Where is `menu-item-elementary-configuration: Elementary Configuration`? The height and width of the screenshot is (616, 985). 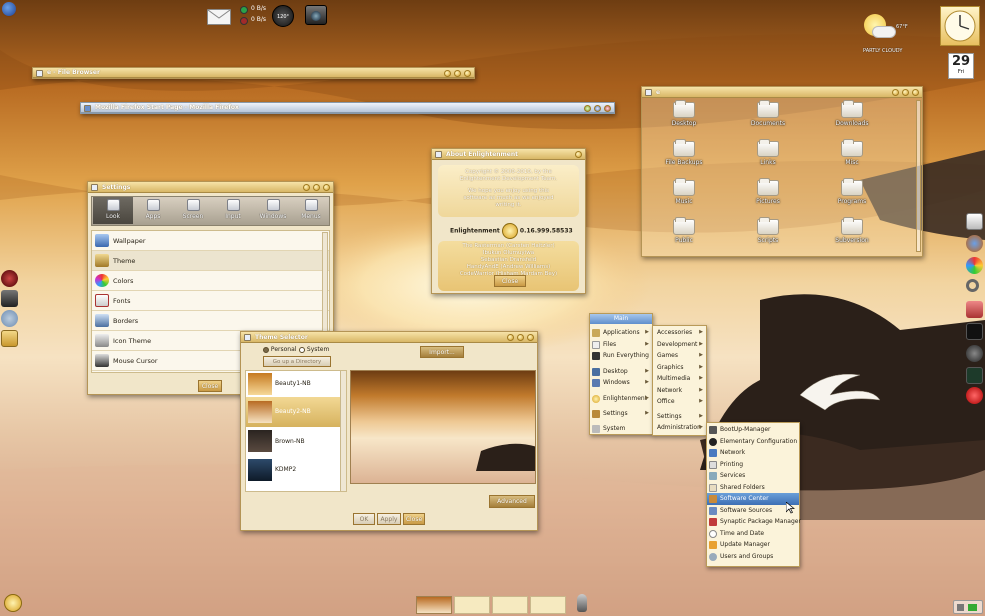 menu-item-elementary-configuration: Elementary Configuration is located at coordinates (753, 442).